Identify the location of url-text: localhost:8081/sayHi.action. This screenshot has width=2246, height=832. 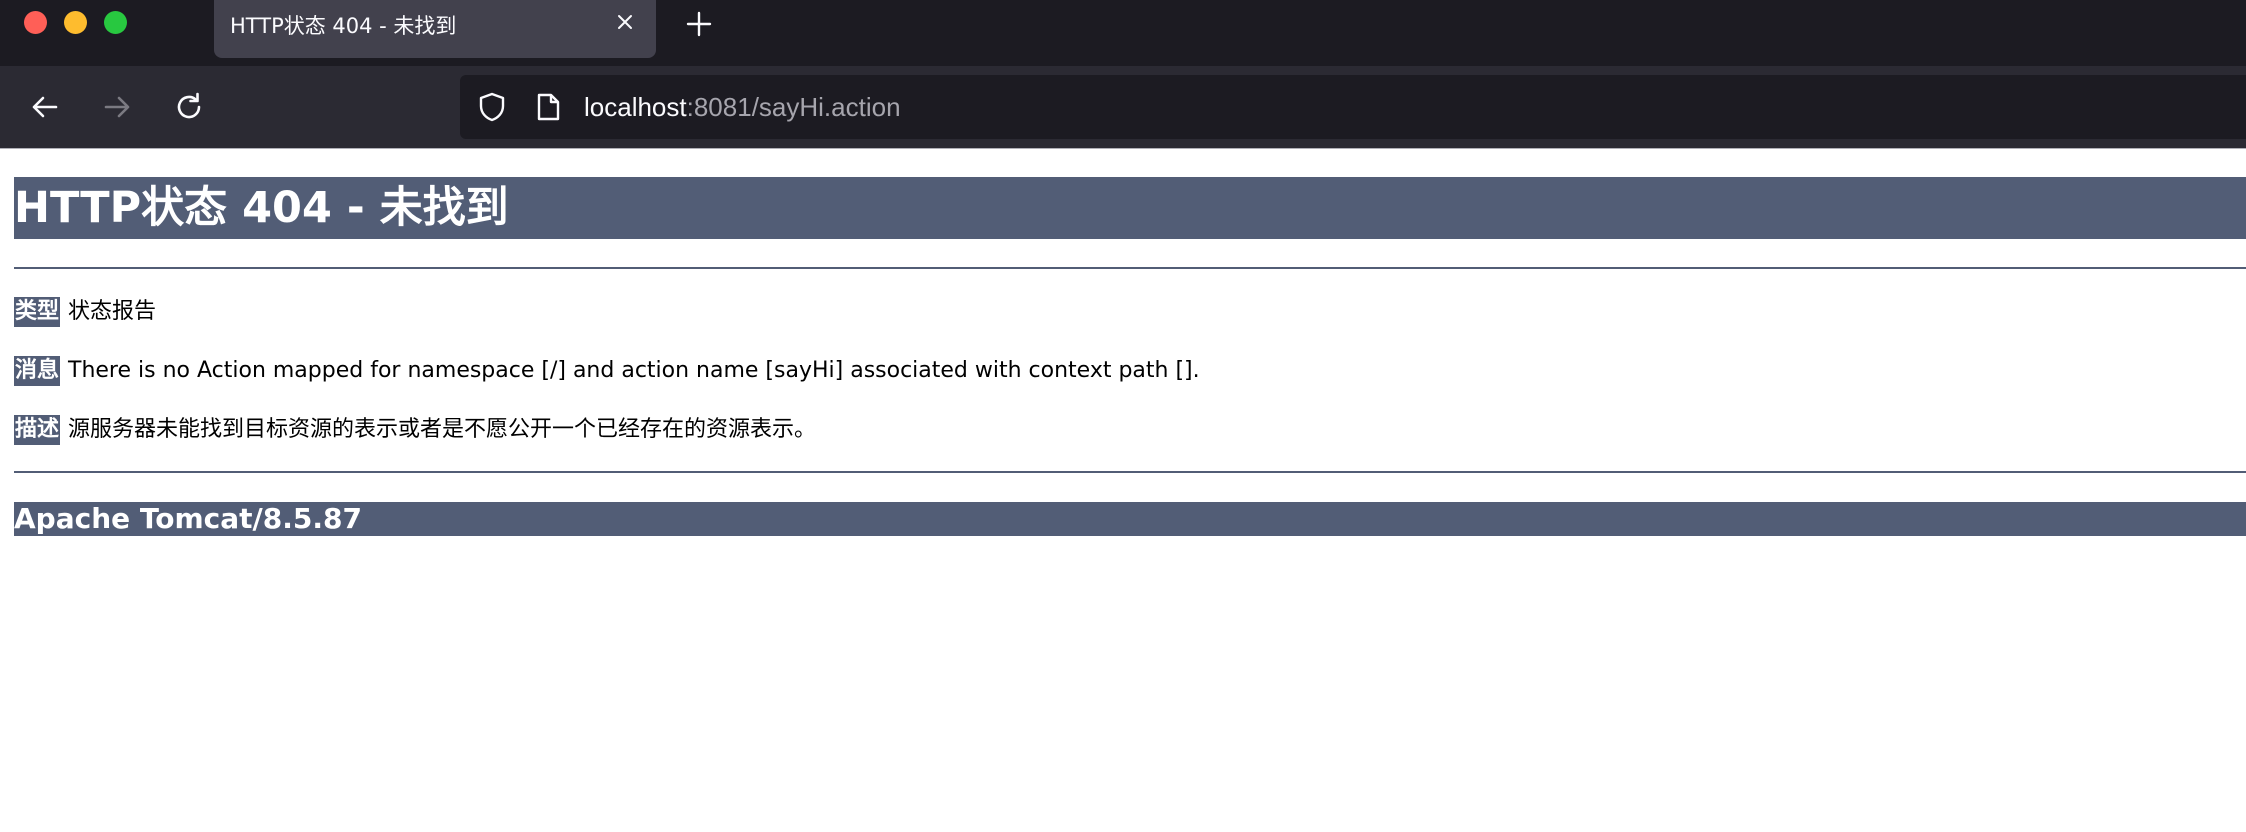
(742, 107).